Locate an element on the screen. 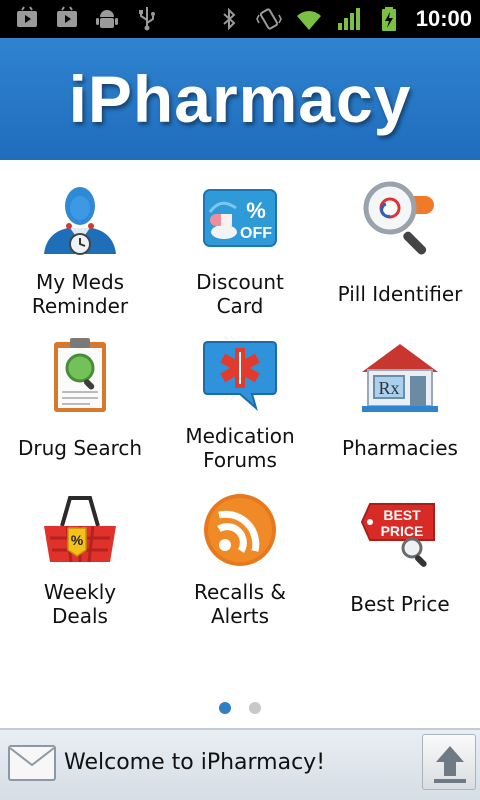  vibrate-icon is located at coordinates (268, 19).